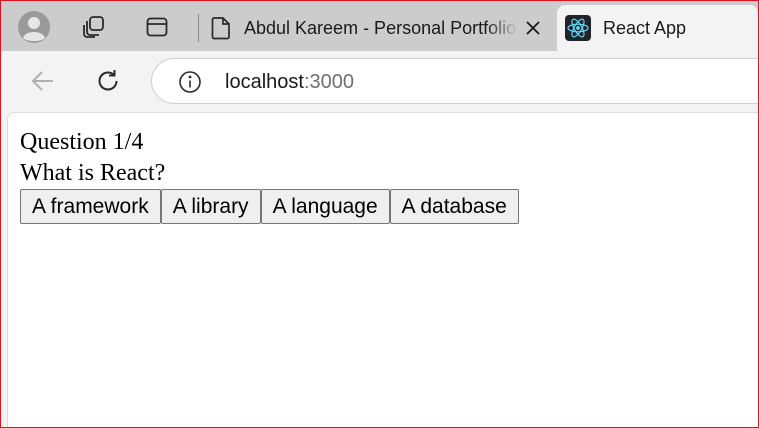 Image resolution: width=759 pixels, height=428 pixels. What do you see at coordinates (198, 28) in the screenshot?
I see `tab-divider` at bounding box center [198, 28].